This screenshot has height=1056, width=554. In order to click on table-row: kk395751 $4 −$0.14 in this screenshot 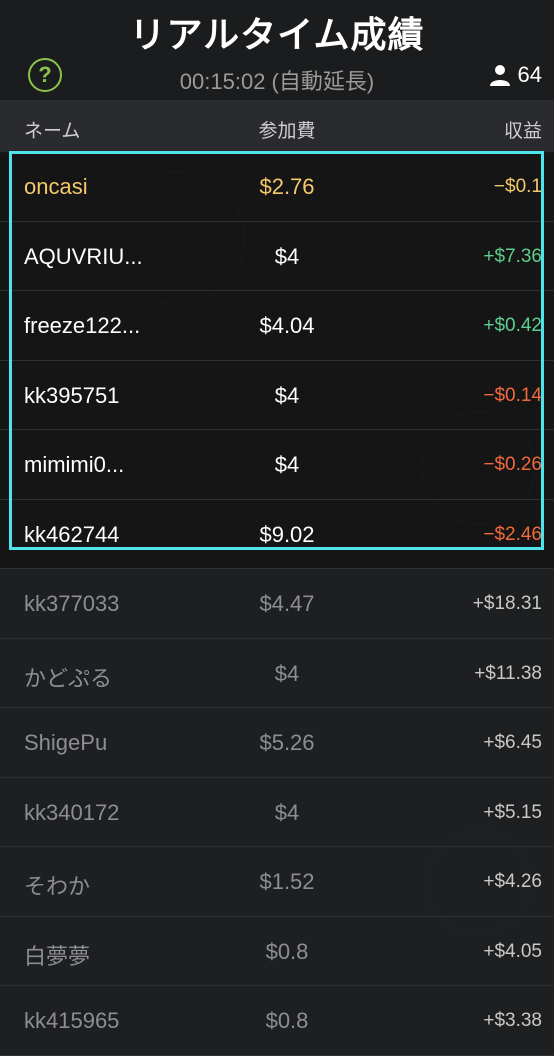, I will do `click(277, 395)`.